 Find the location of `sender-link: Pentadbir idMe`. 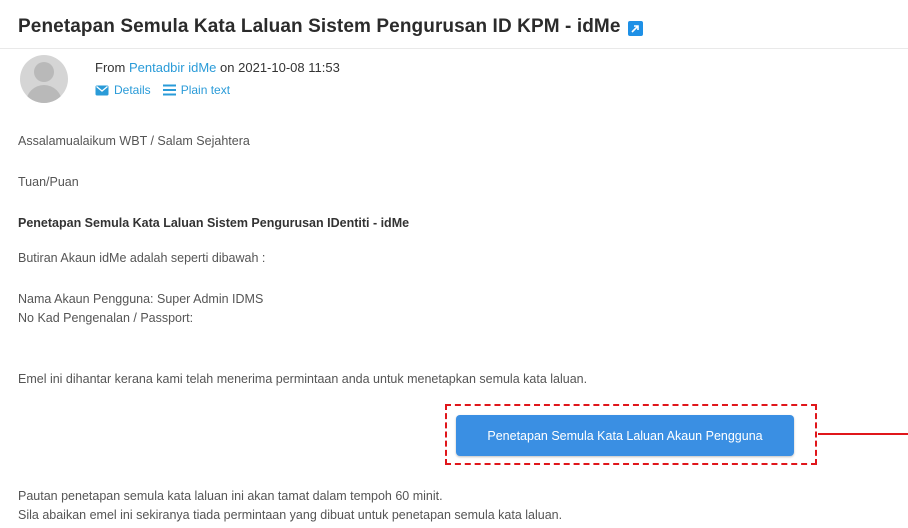

sender-link: Pentadbir idMe is located at coordinates (172, 67).